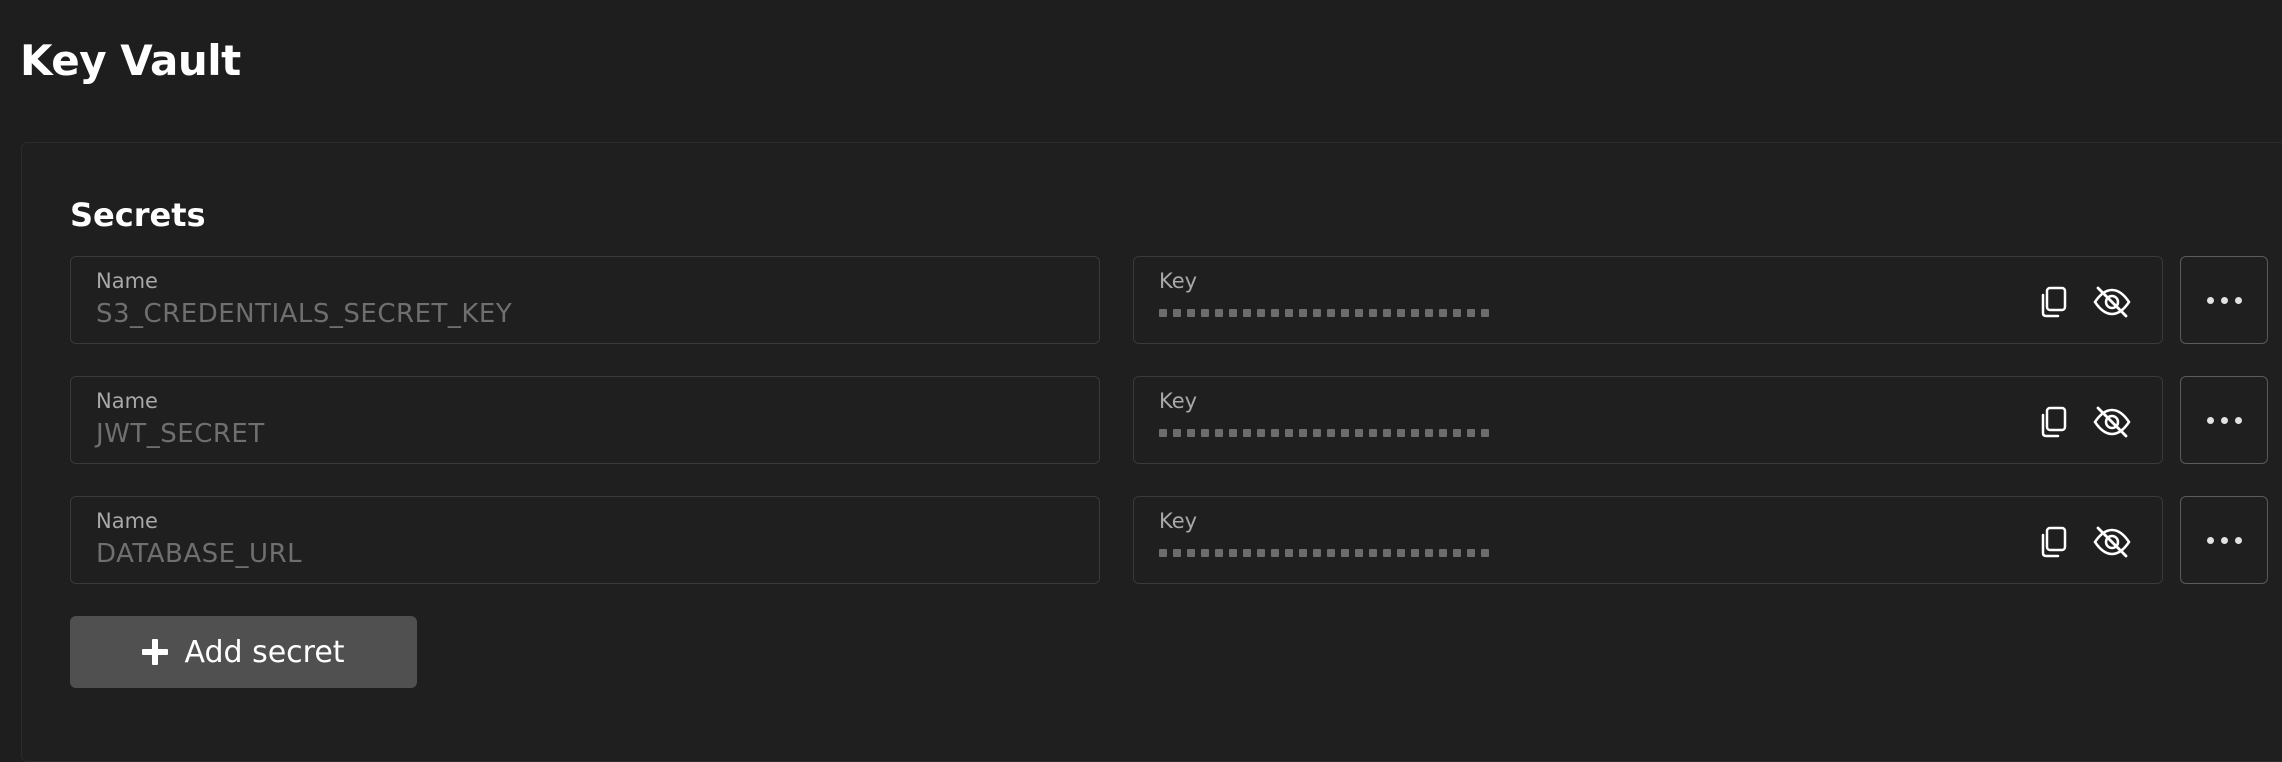  Describe the element at coordinates (138, 215) in the screenshot. I see `secrets-heading: Secrets` at that location.